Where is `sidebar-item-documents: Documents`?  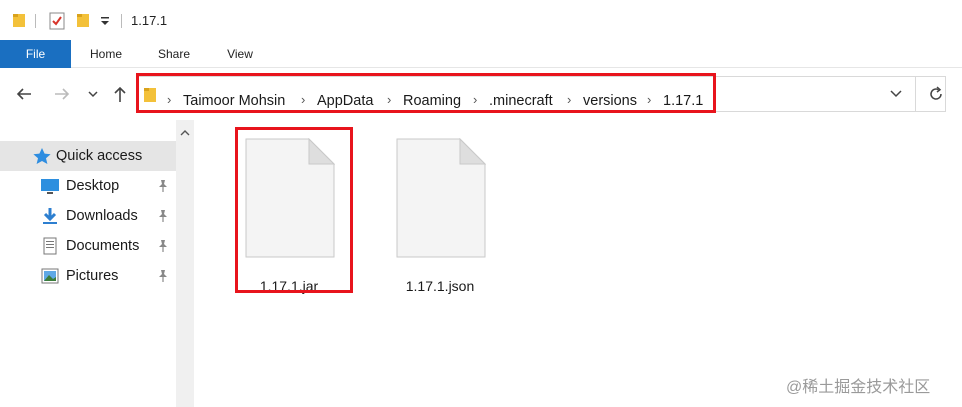 sidebar-item-documents: Documents is located at coordinates (88, 246).